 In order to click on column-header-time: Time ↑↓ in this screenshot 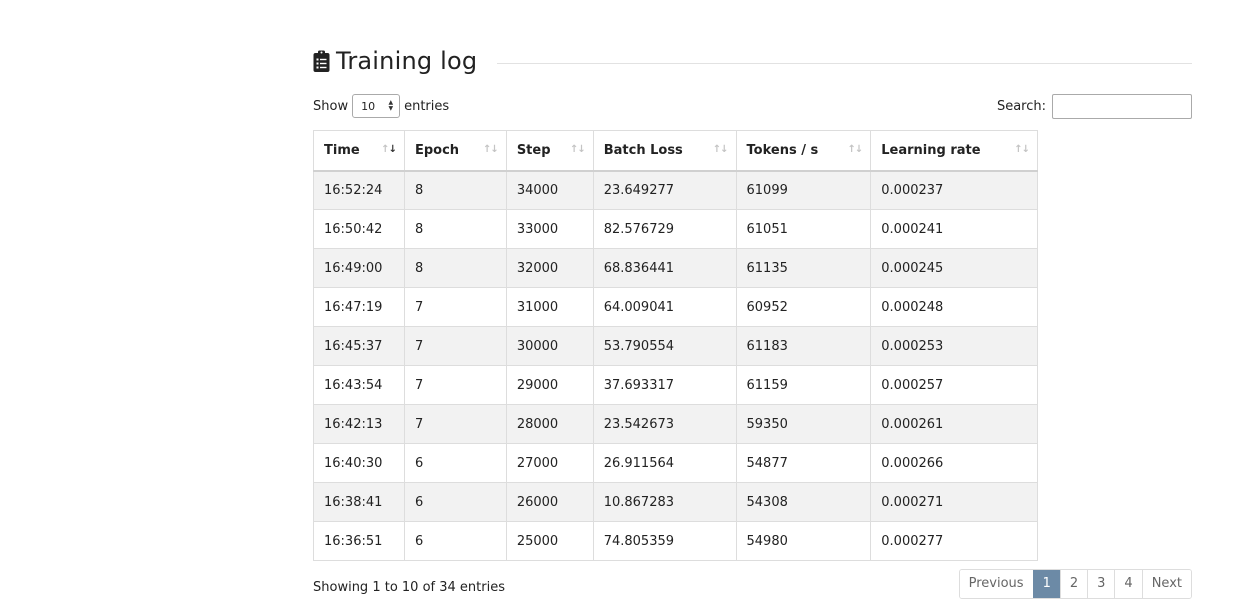, I will do `click(359, 151)`.